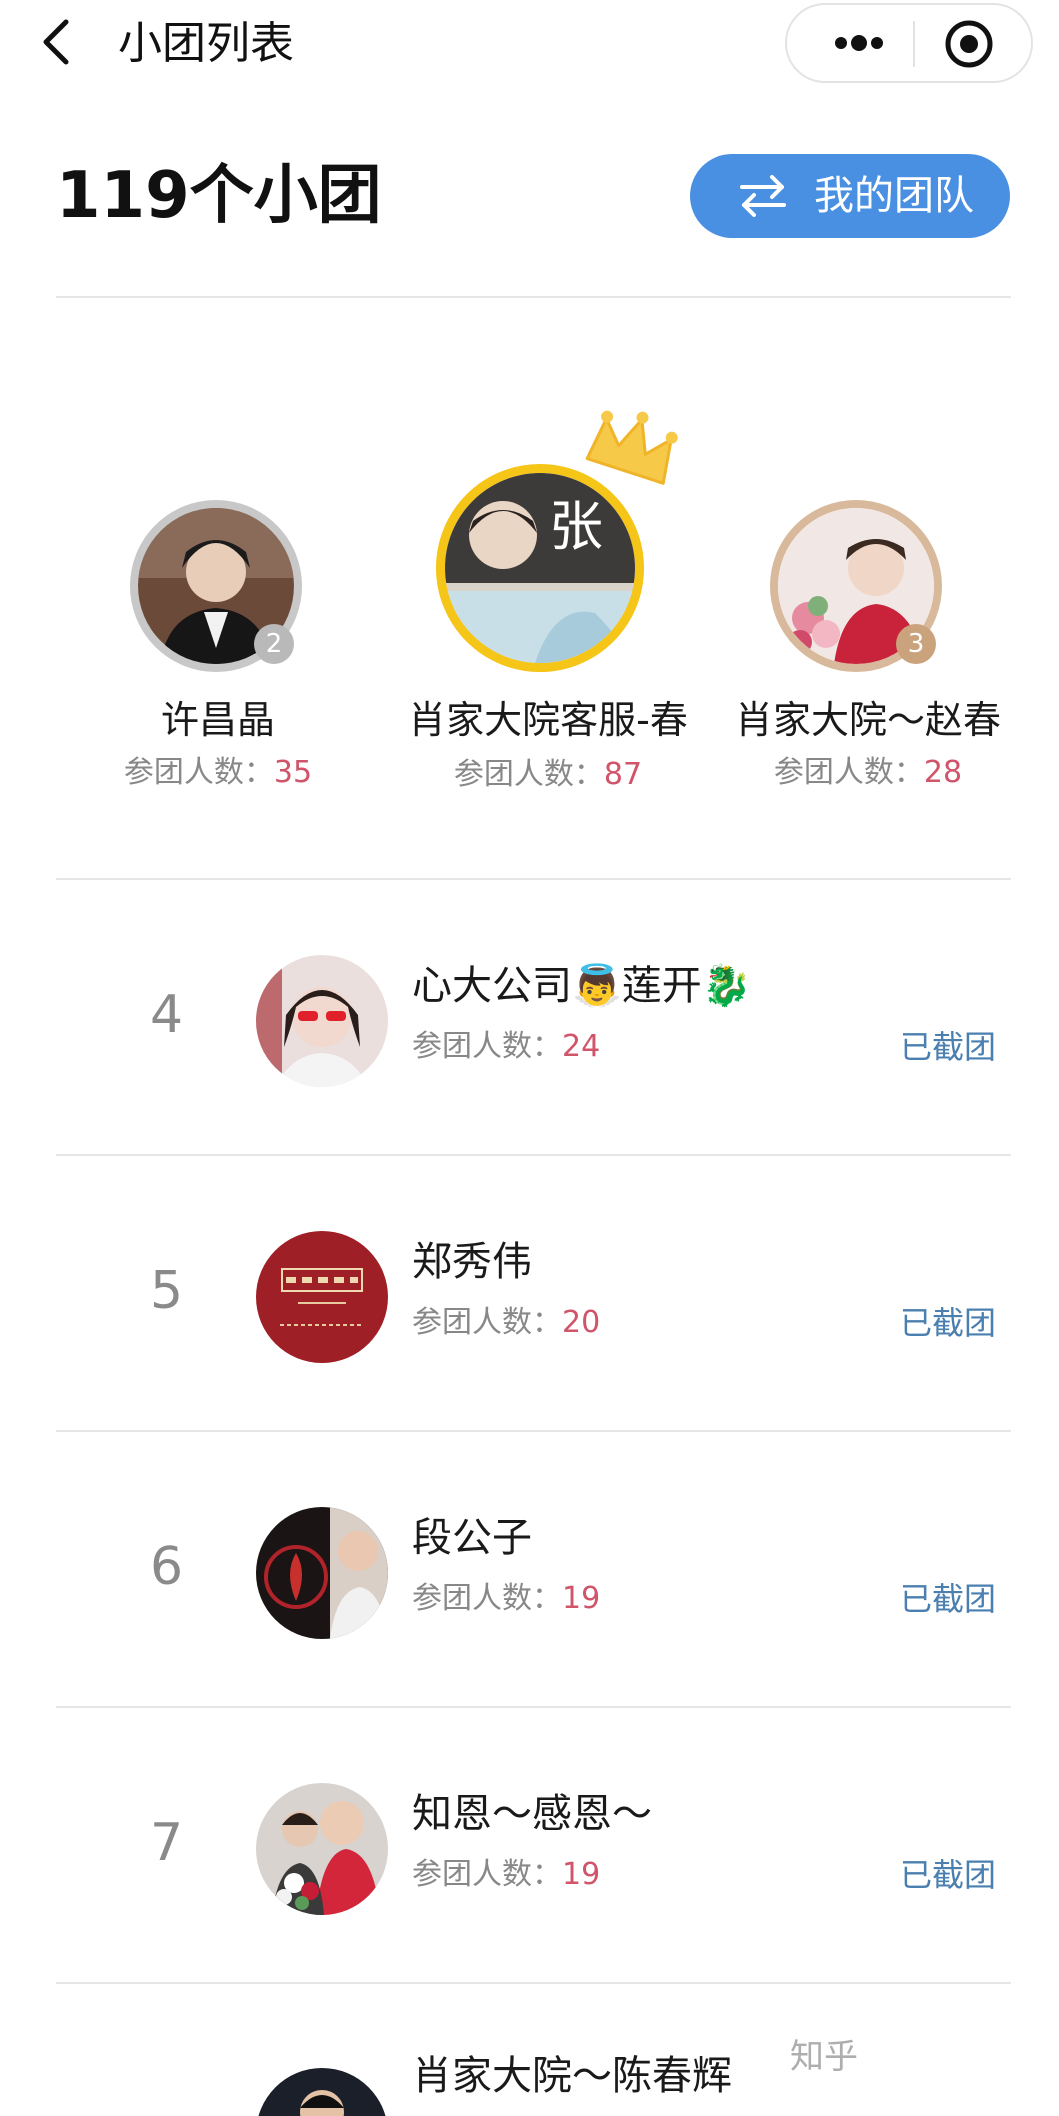 Image resolution: width=1059 pixels, height=2116 pixels. What do you see at coordinates (506, 1322) in the screenshot?
I see `row-participants: 参团人数：20` at bounding box center [506, 1322].